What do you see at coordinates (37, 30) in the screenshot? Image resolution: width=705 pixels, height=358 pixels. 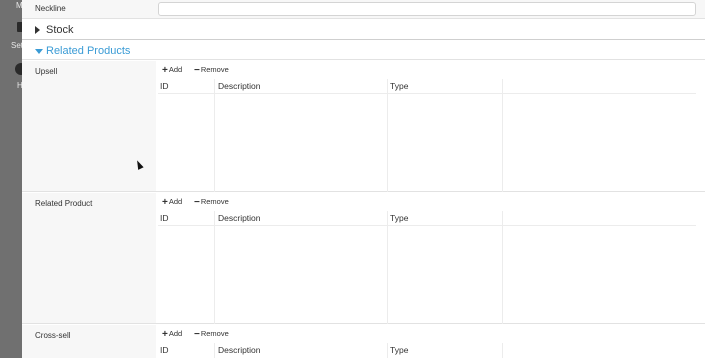 I see `caret-right-icon` at bounding box center [37, 30].